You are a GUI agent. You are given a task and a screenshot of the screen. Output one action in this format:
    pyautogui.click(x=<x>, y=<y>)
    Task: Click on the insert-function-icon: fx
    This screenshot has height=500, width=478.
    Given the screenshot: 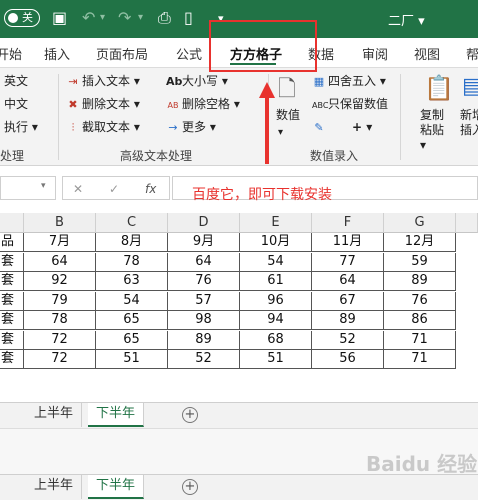 What is the action you would take?
    pyautogui.click(x=150, y=189)
    